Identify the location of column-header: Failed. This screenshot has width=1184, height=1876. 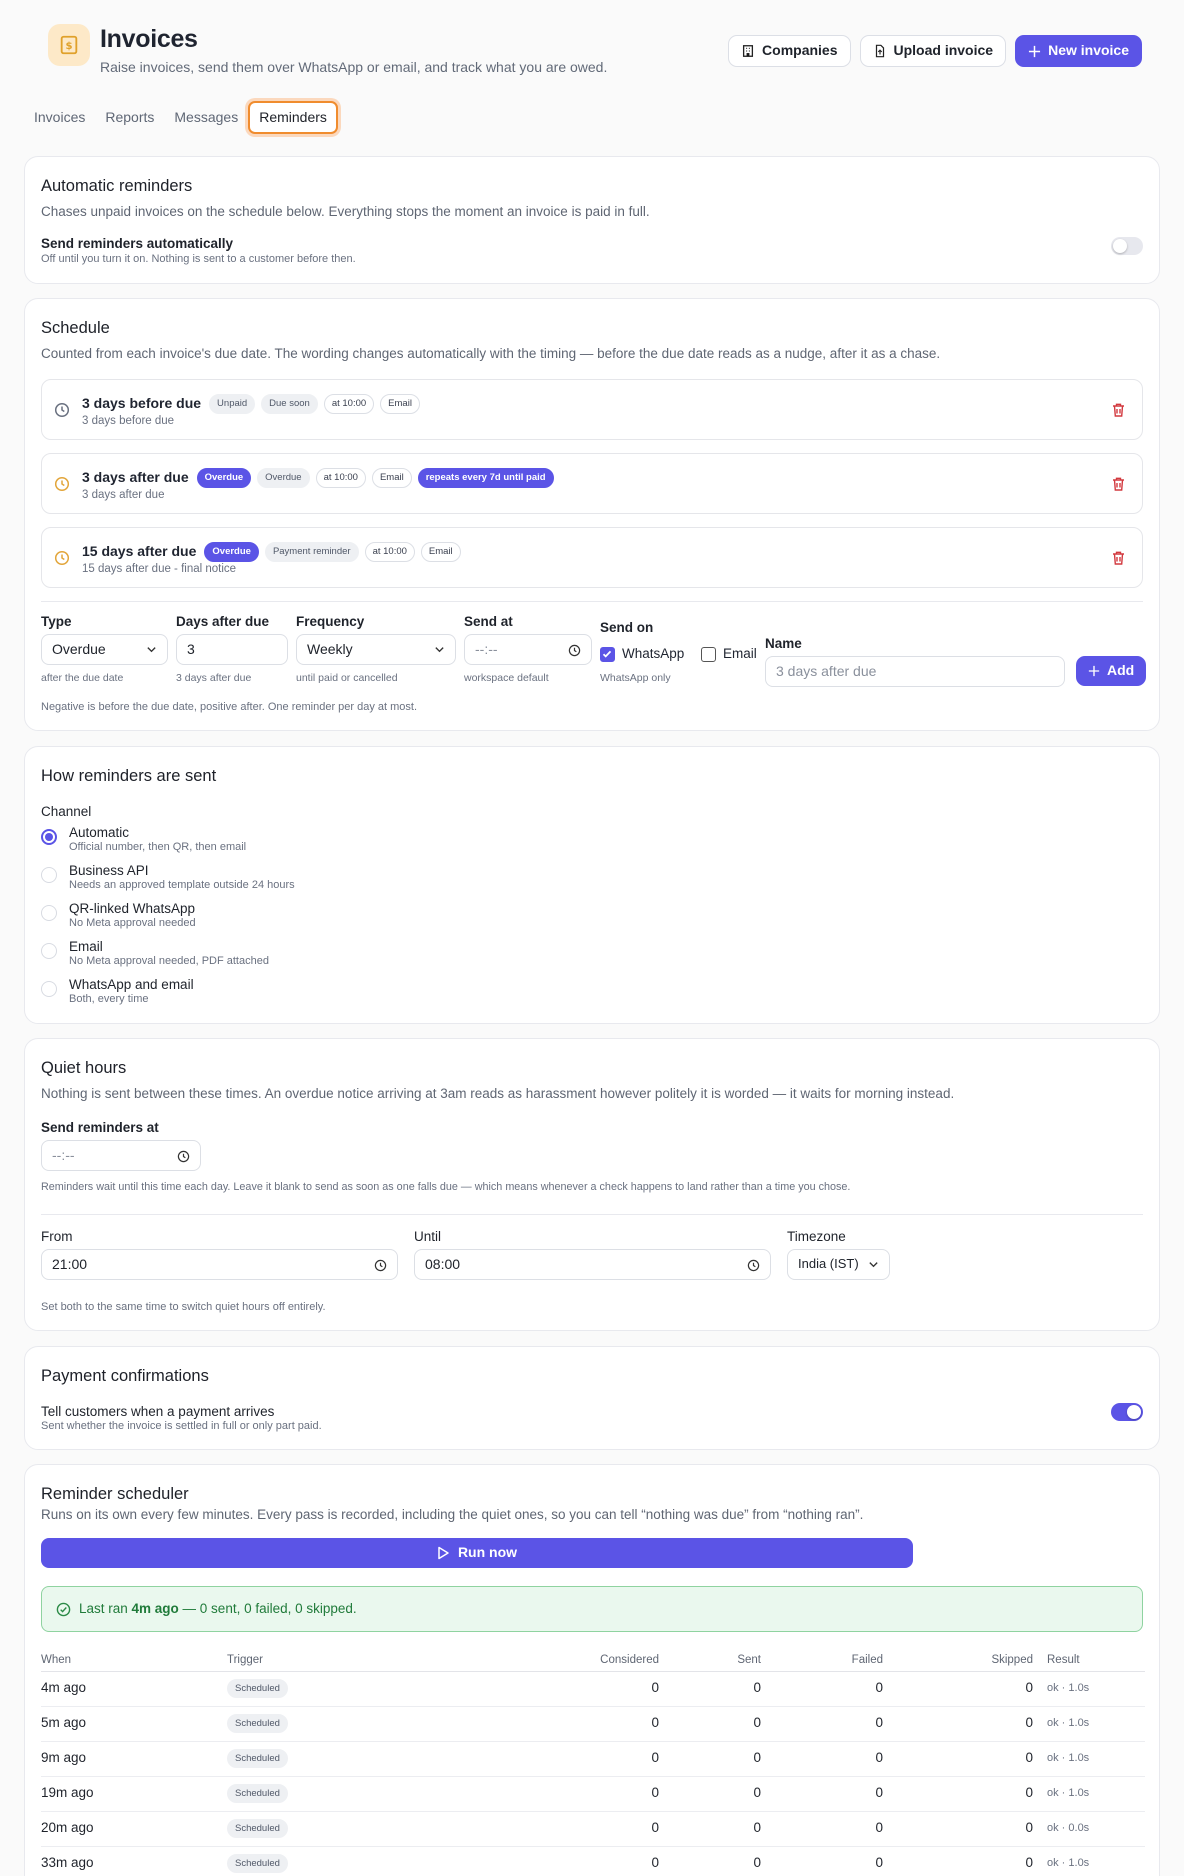
(822, 1660).